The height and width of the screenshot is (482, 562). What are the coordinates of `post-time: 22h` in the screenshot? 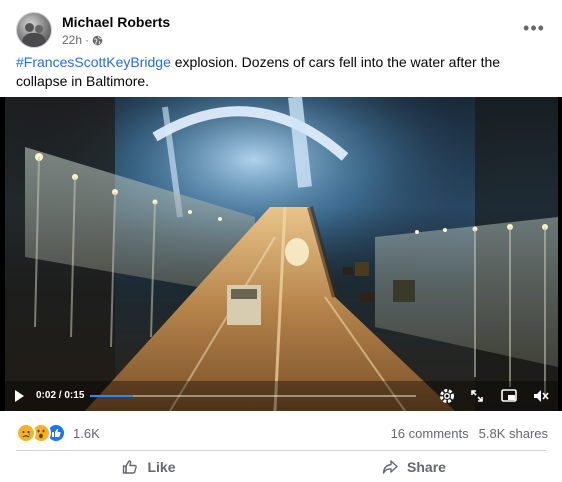 It's located at (72, 40).